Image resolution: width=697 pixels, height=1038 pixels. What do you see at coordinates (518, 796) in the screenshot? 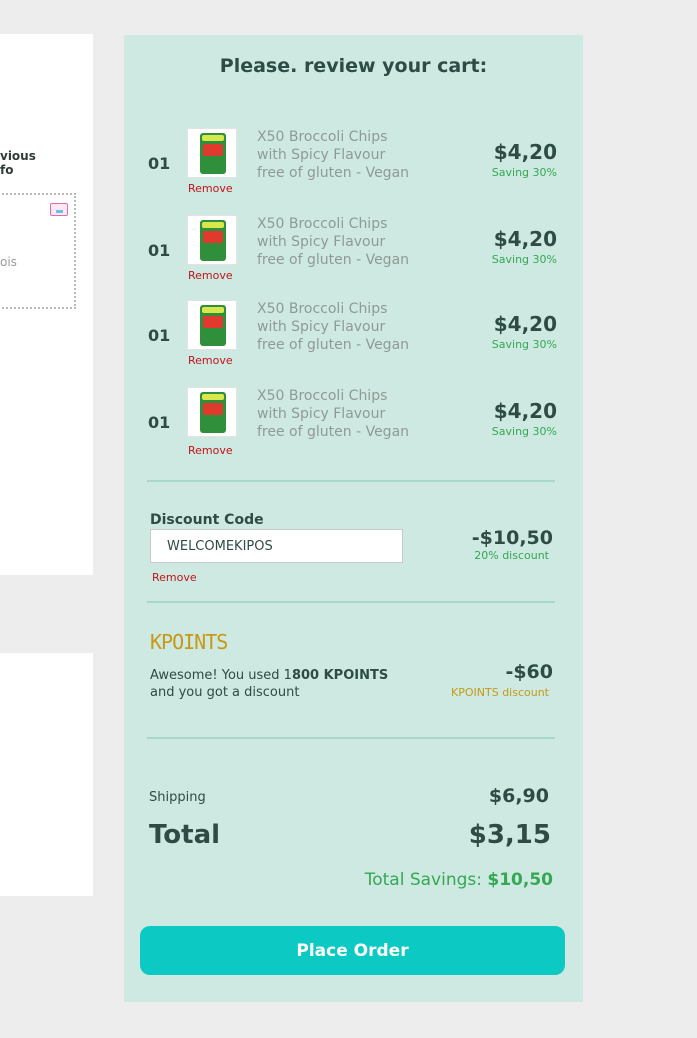
I see `shipping-value: $6,90` at bounding box center [518, 796].